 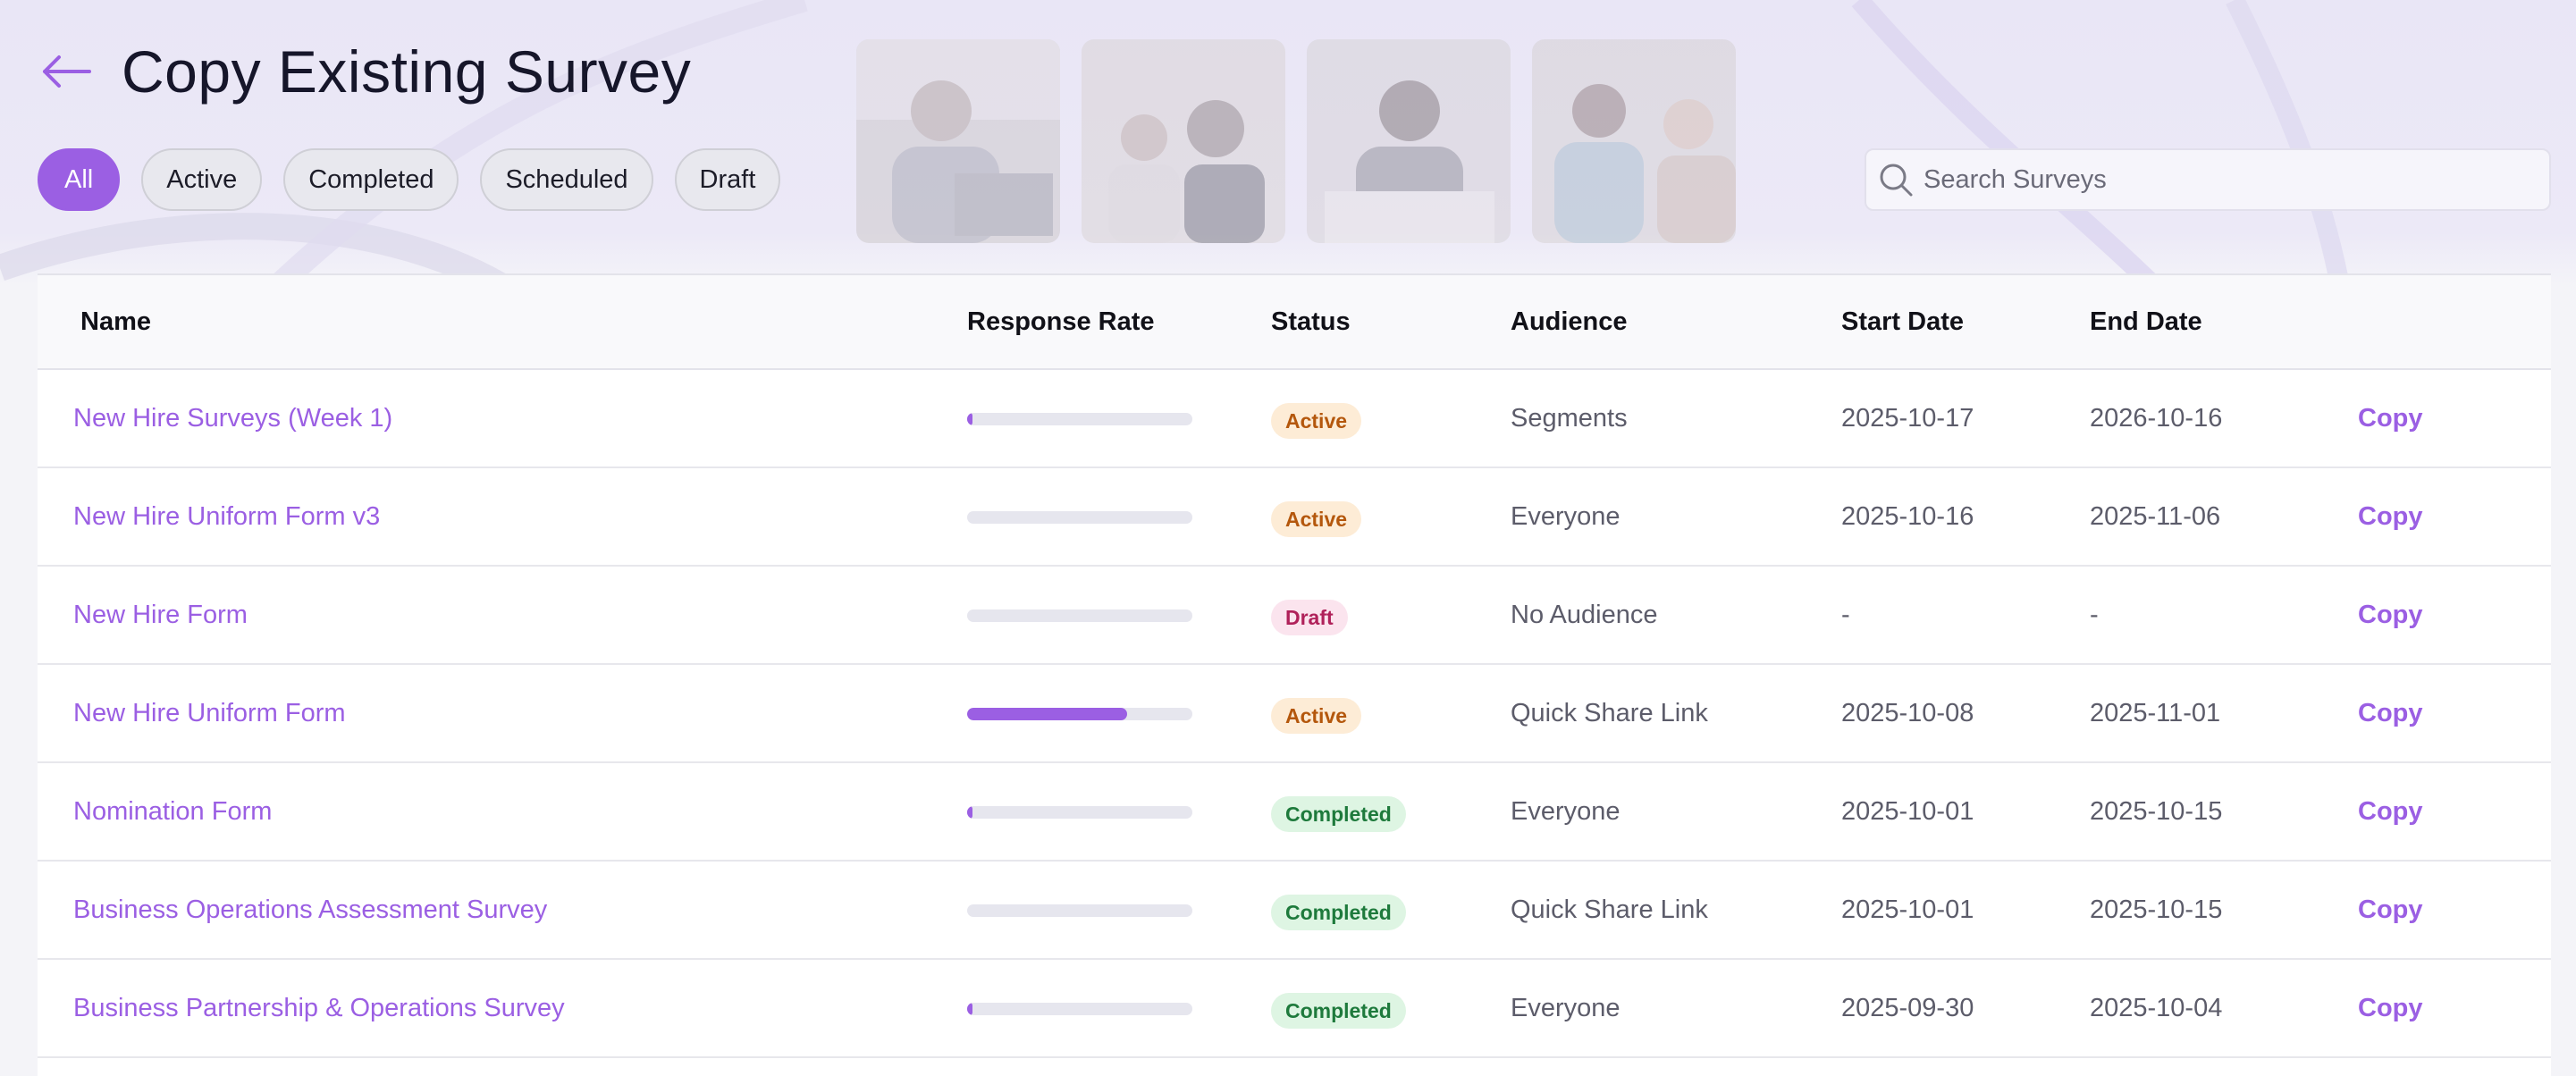 I want to click on column-header-audience: Audience, so click(x=1570, y=321).